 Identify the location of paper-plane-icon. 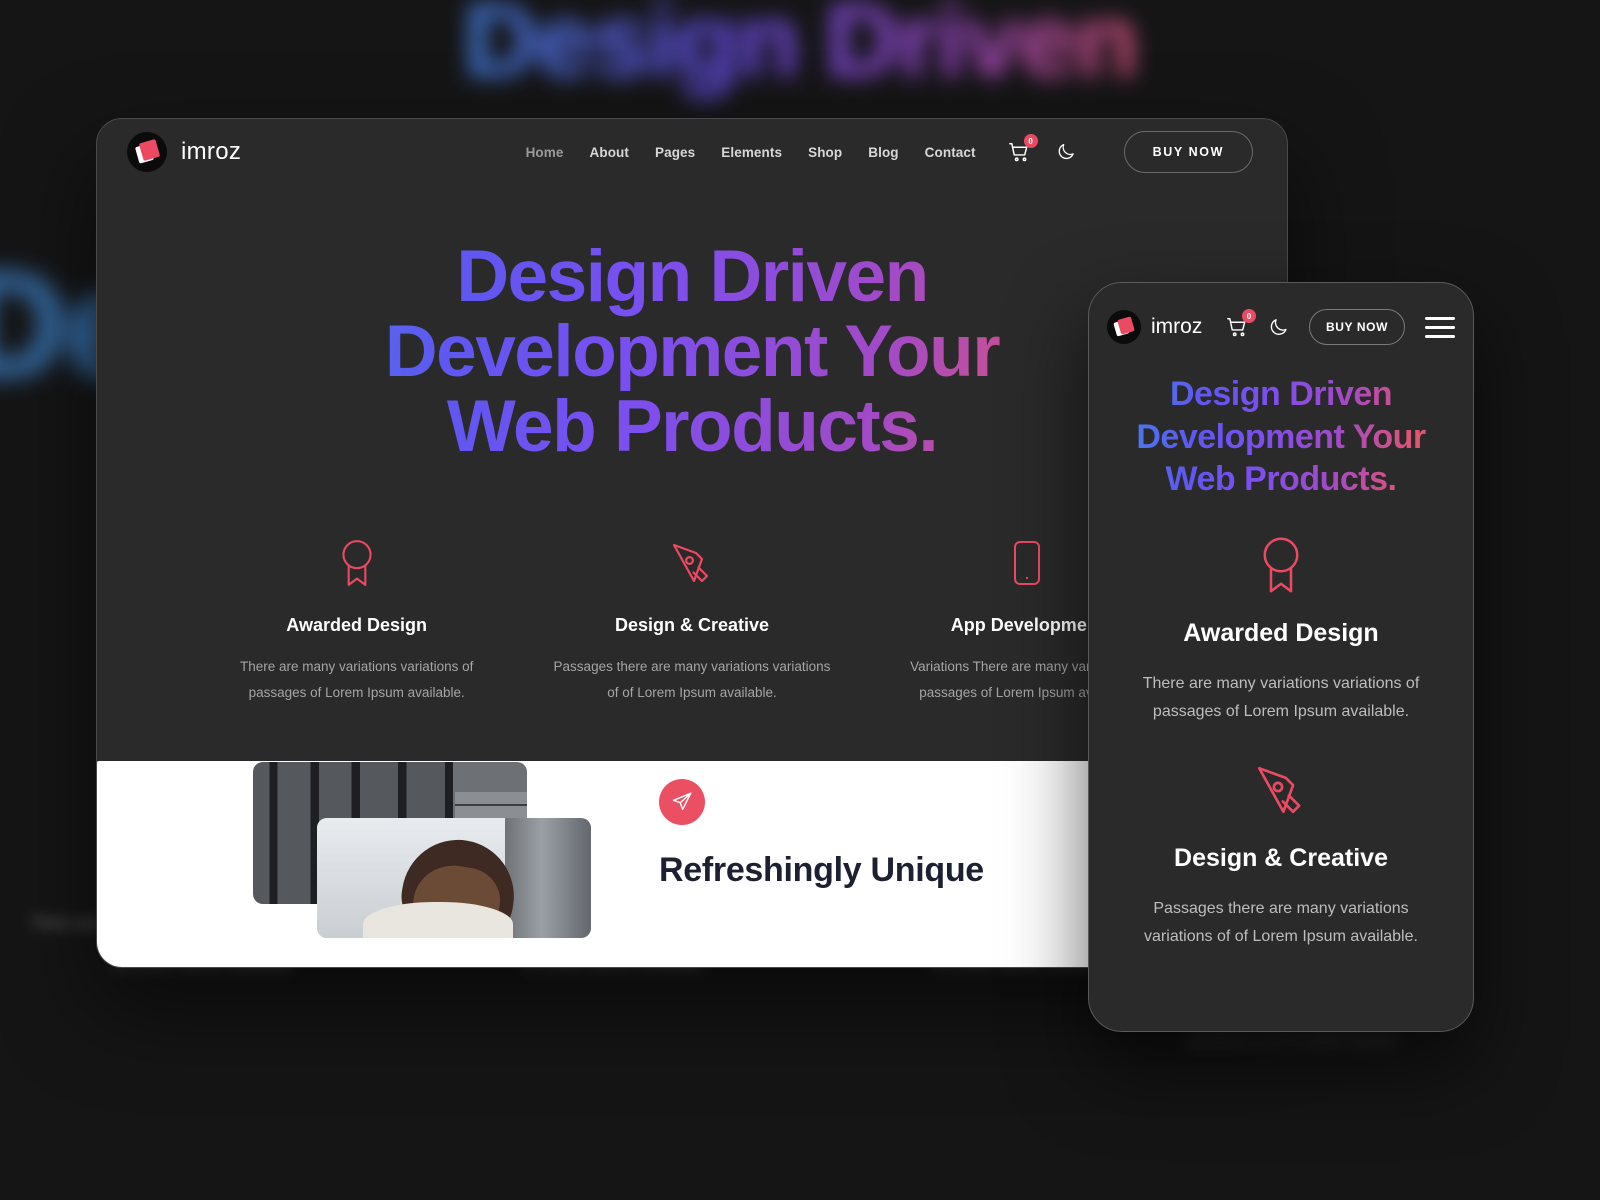
(682, 801).